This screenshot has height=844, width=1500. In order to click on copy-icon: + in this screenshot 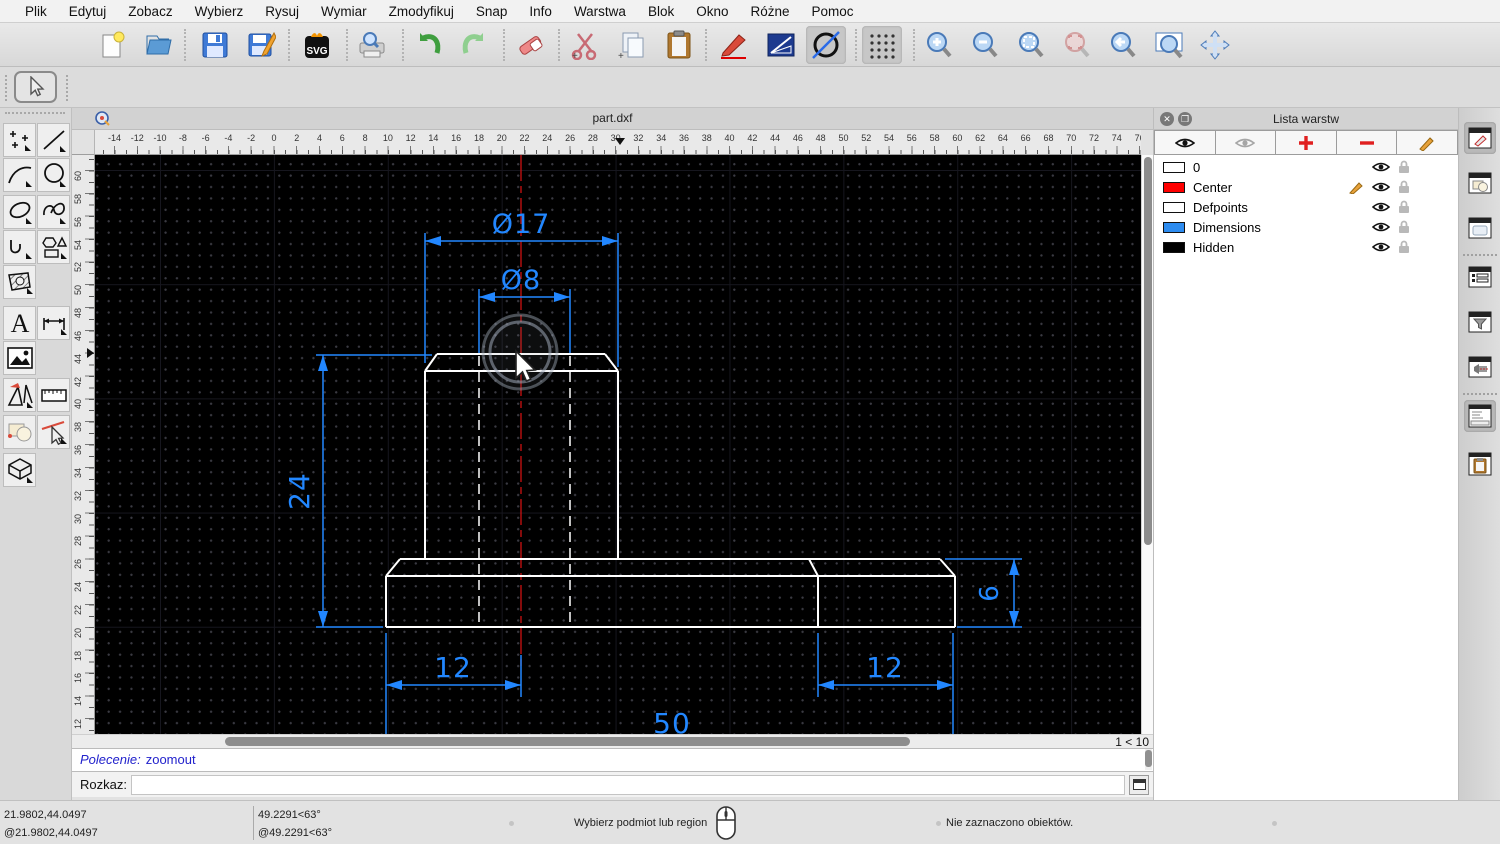, I will do `click(632, 45)`.